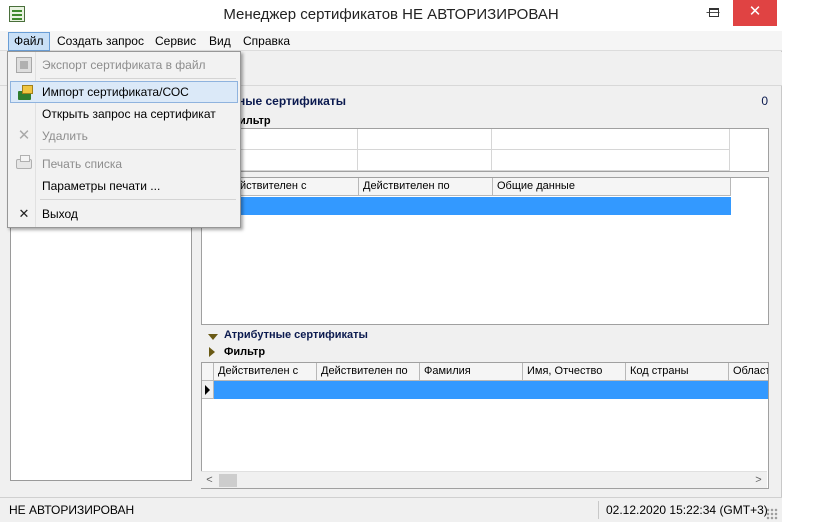 This screenshot has width=819, height=522. I want to click on menu-bar: Файл Создать запрос Сервис Вид Справка, so click(391, 41).